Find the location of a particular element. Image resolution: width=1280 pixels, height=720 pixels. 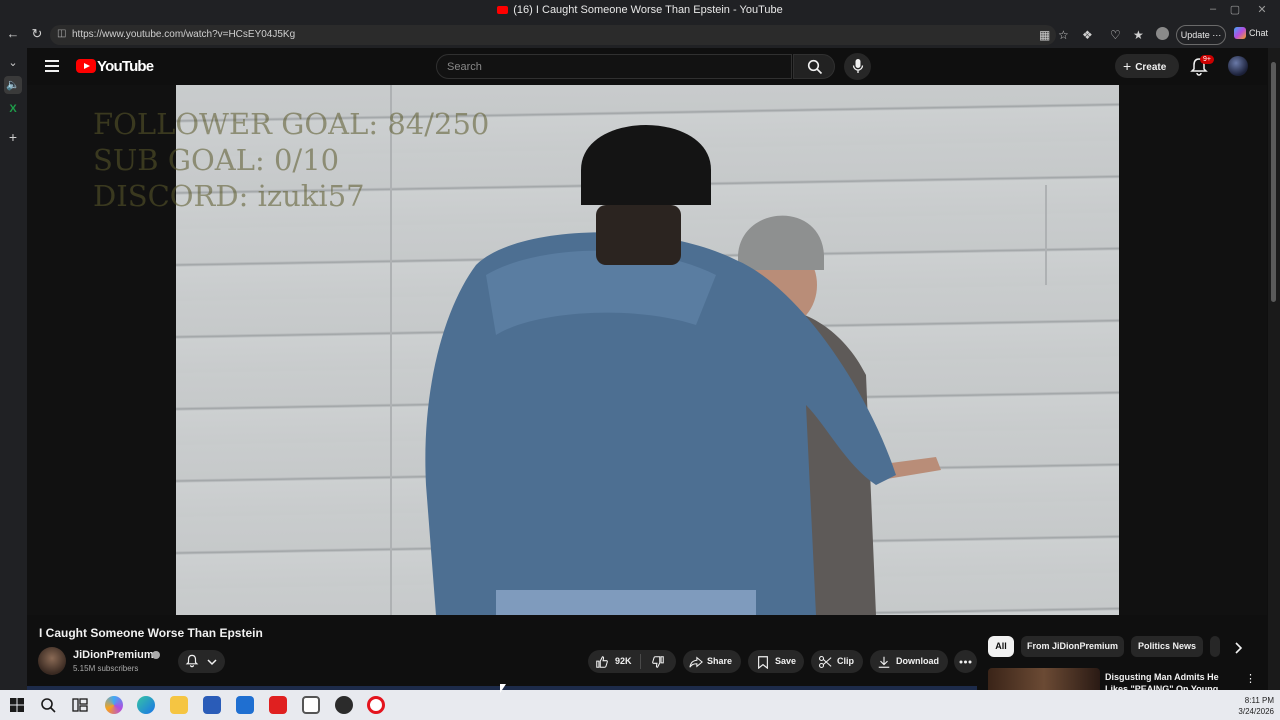

site-info-icon: ◫ is located at coordinates (61, 33).